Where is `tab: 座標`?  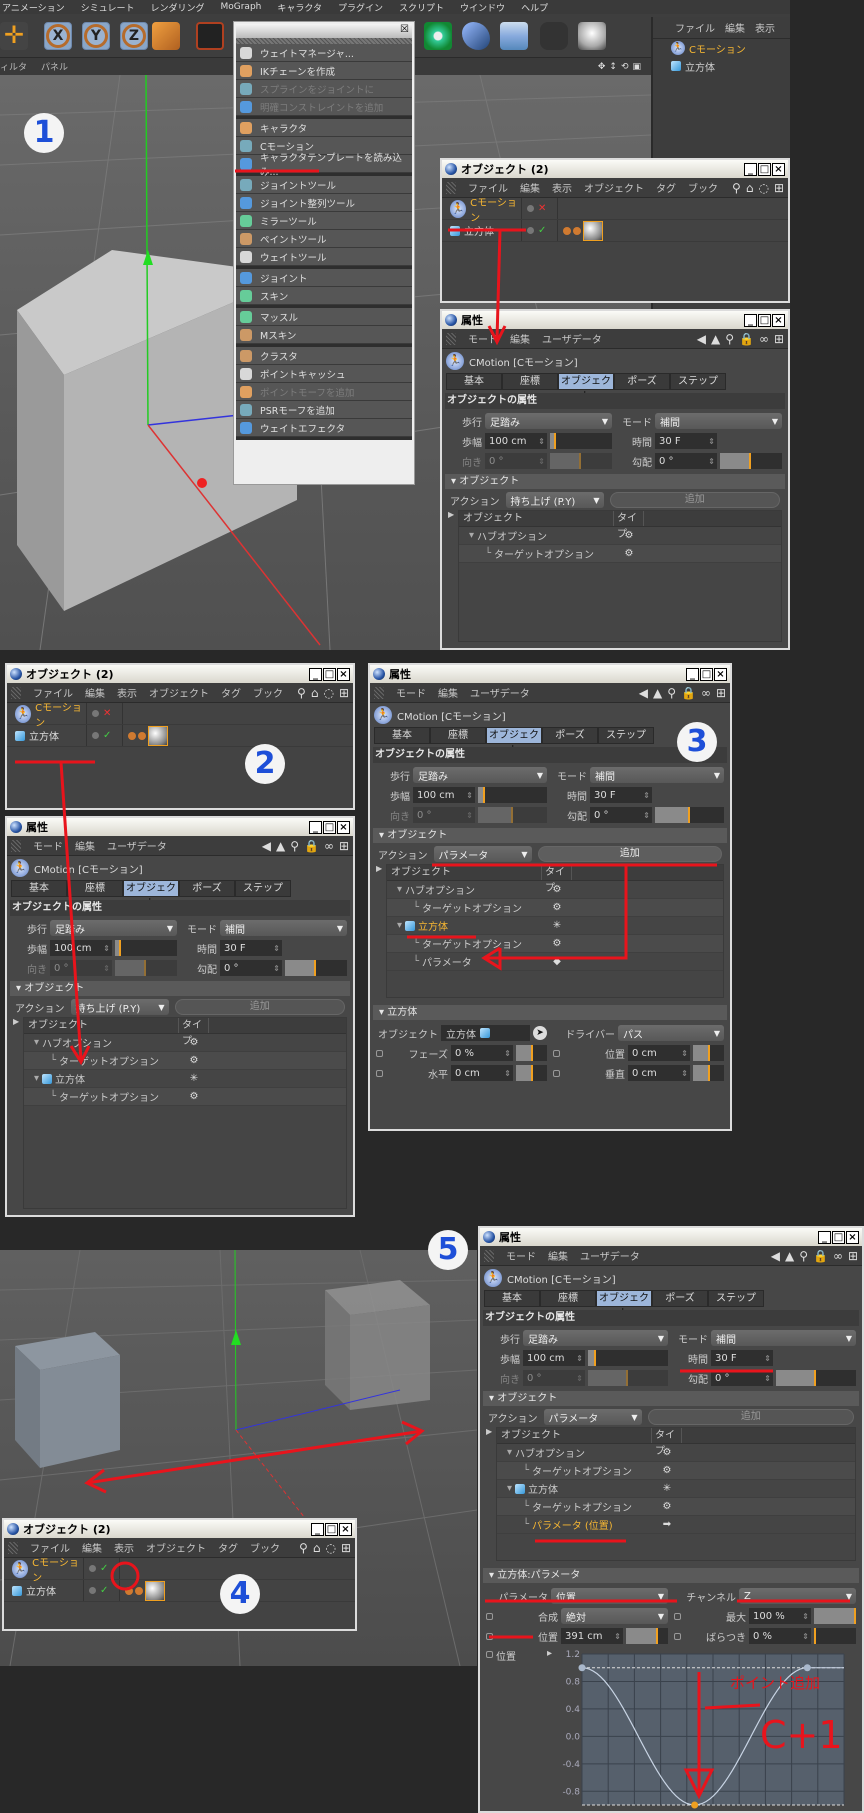
tab: 座標 is located at coordinates (530, 381).